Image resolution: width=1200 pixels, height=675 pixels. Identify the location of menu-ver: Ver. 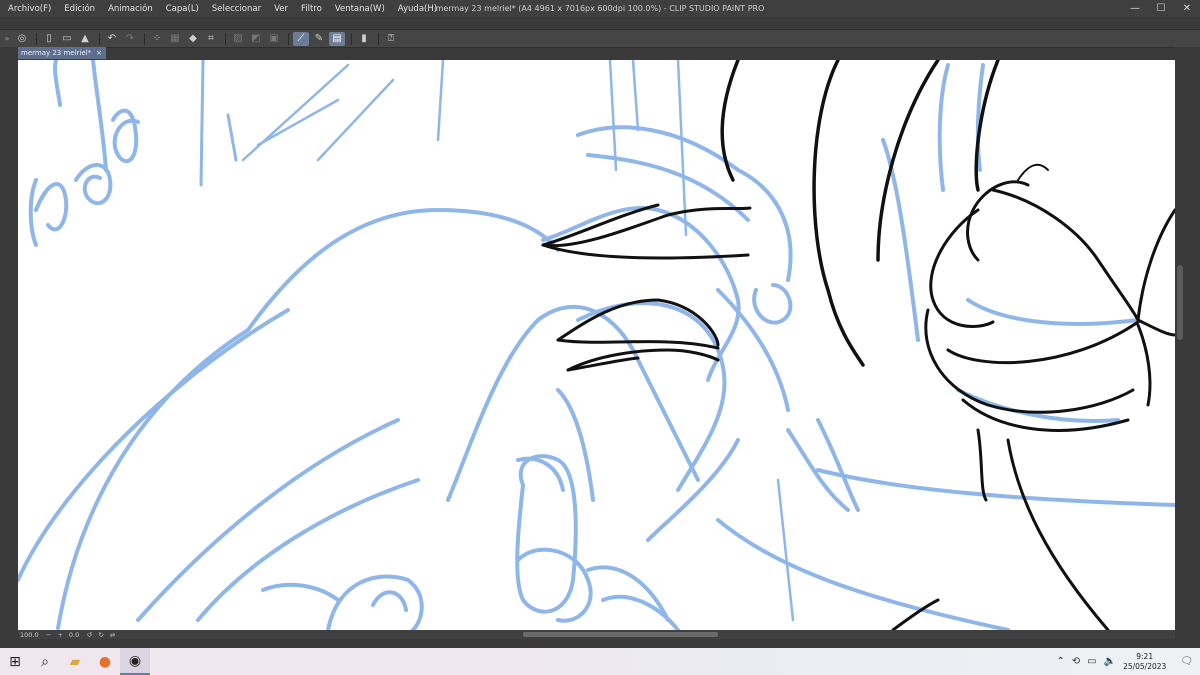
(281, 9).